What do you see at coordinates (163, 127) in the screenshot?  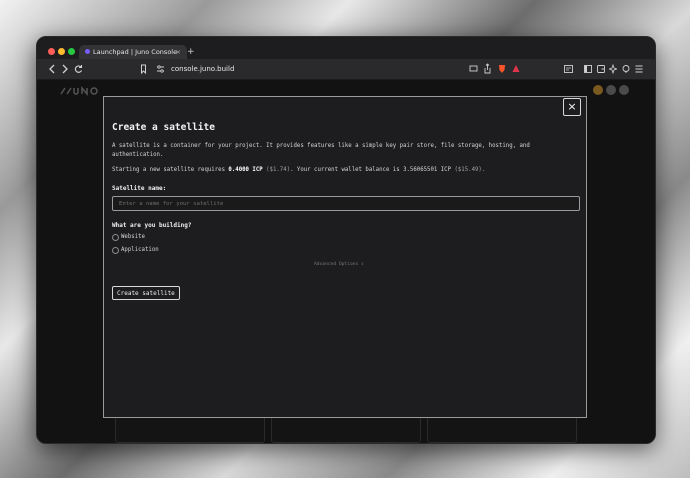 I see `modal-title: Create a satellite` at bounding box center [163, 127].